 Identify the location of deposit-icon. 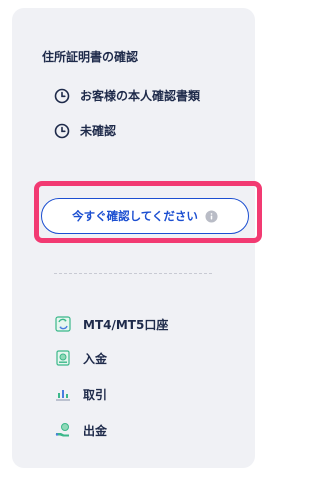
(63, 358).